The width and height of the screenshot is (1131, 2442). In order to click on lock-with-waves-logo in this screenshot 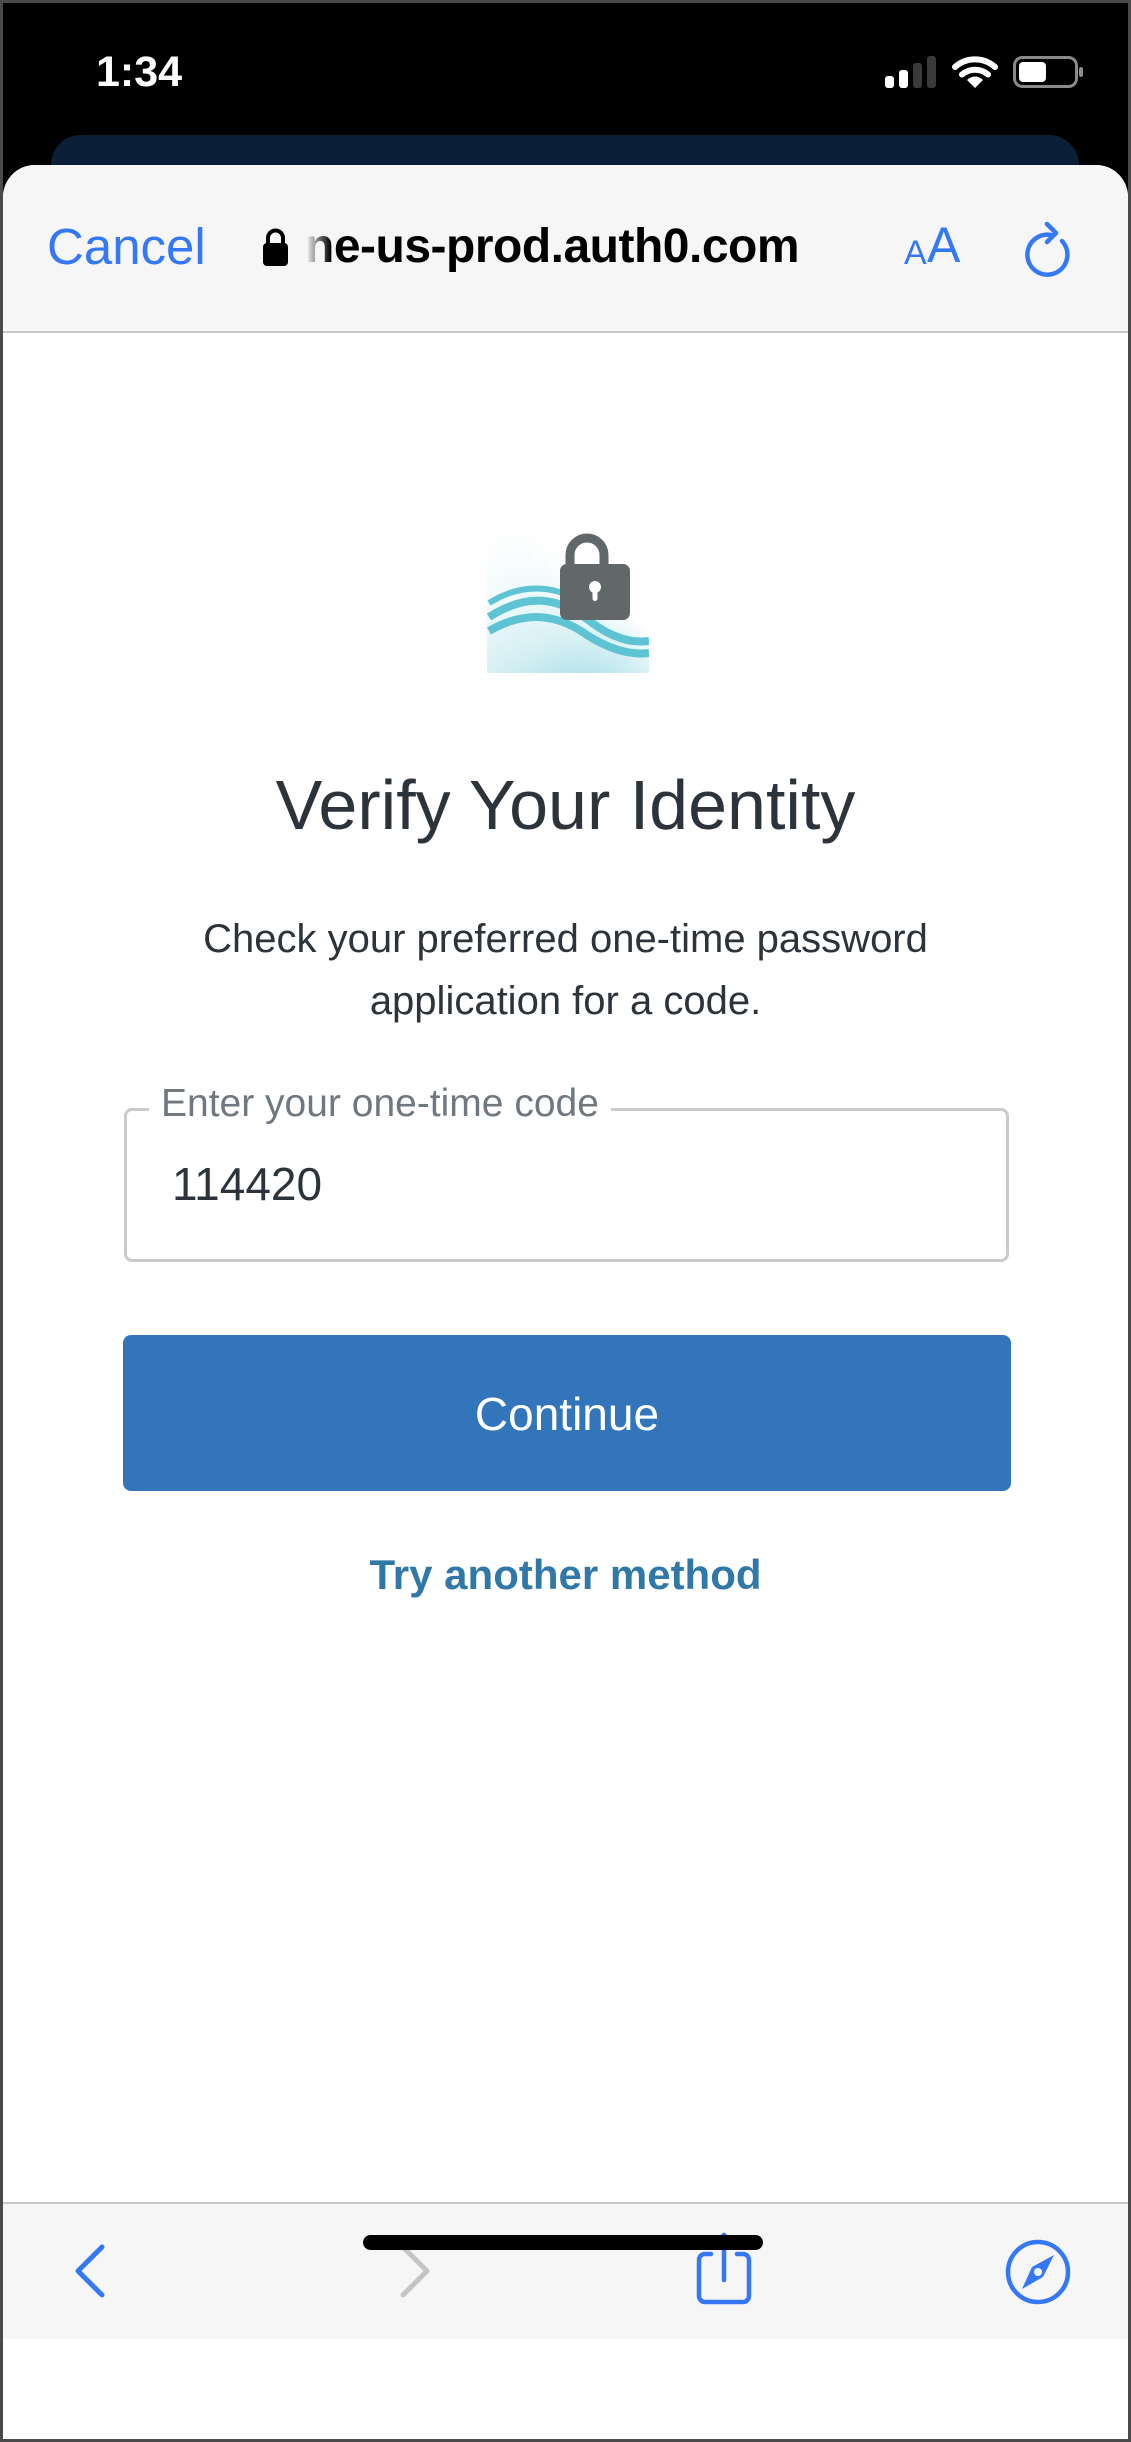, I will do `click(568, 602)`.